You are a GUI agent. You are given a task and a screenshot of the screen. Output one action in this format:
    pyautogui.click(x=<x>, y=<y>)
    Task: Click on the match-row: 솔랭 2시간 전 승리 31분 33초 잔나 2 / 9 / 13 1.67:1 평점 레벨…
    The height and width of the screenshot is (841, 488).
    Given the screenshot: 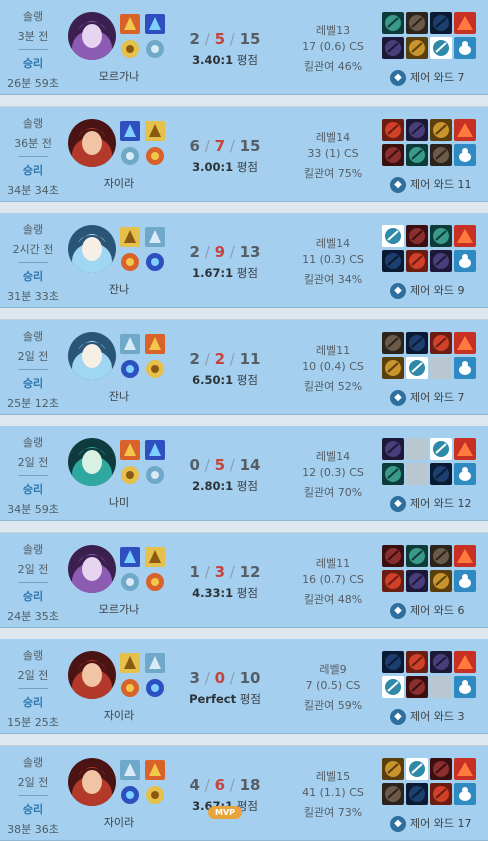 What is the action you would take?
    pyautogui.click(x=244, y=260)
    